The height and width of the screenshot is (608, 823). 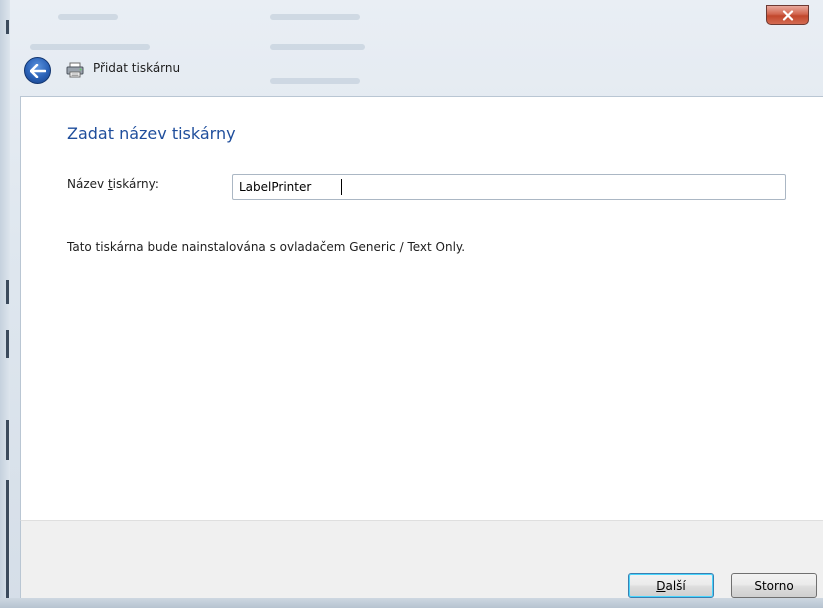 I want to click on window-bottom-edge, so click(x=411, y=603).